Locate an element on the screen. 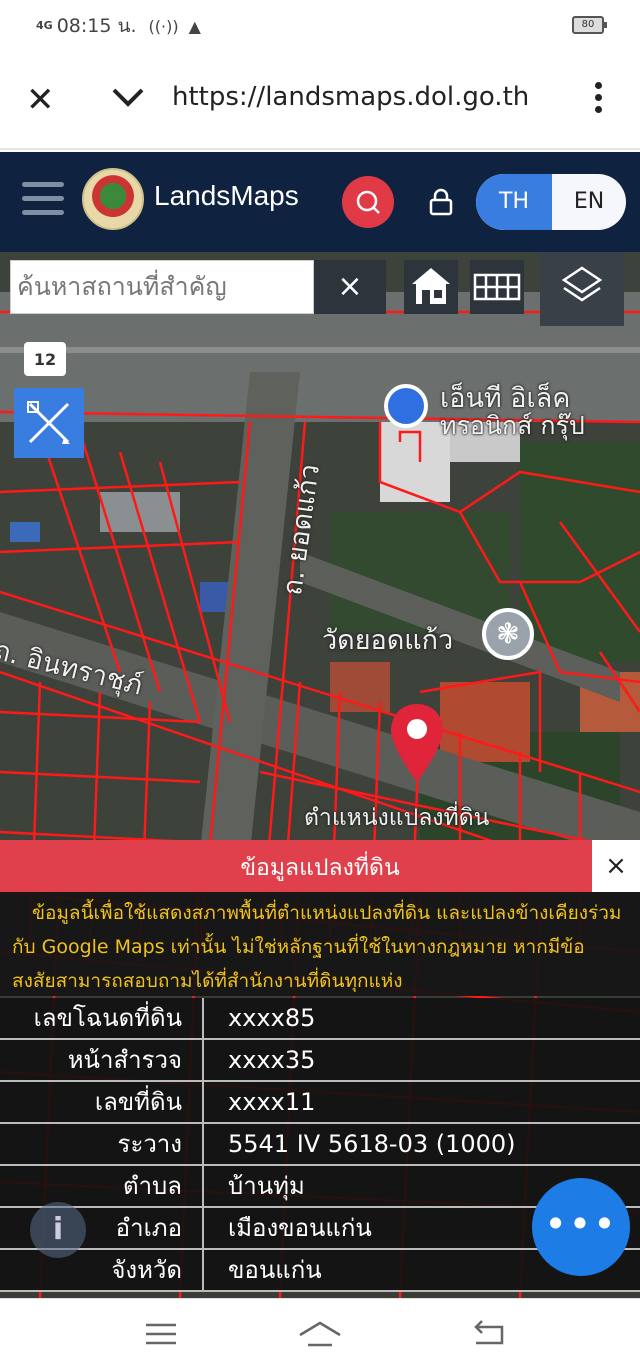 Image resolution: width=640 pixels, height=1372 pixels. row-label: ตำบล is located at coordinates (102, 1186).